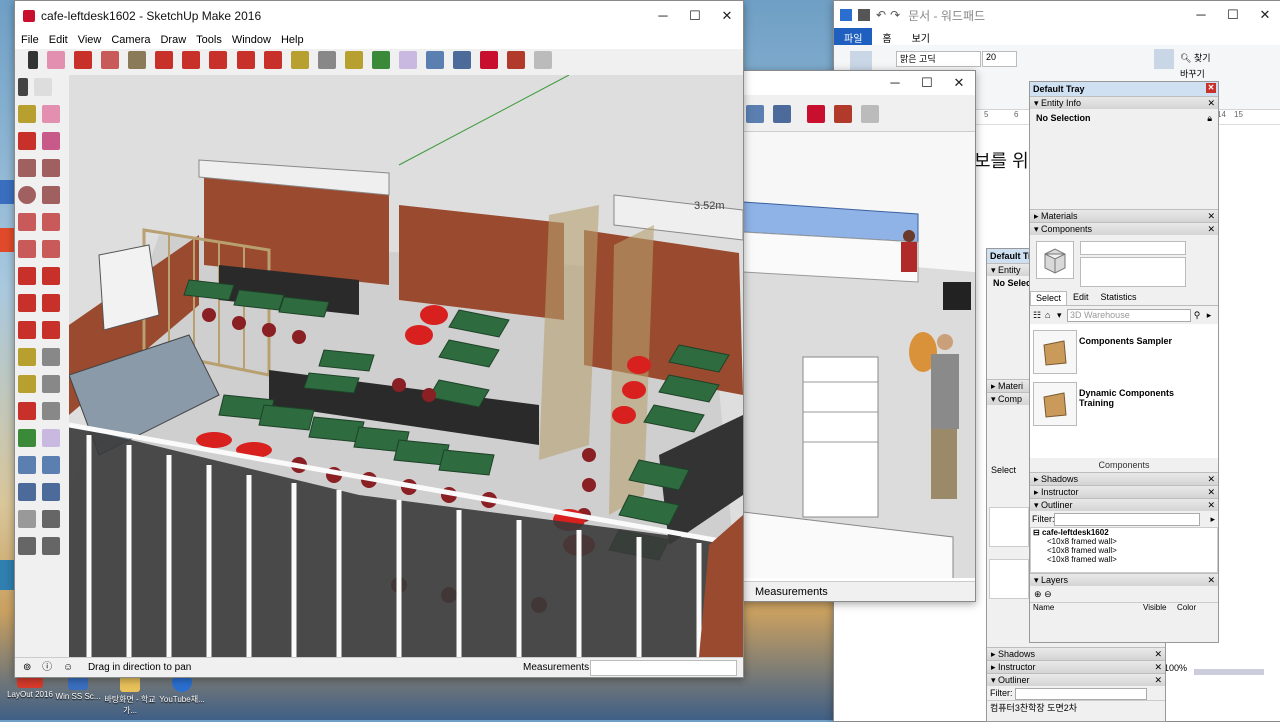  What do you see at coordinates (51, 249) in the screenshot?
I see `pie-tool-icon` at bounding box center [51, 249].